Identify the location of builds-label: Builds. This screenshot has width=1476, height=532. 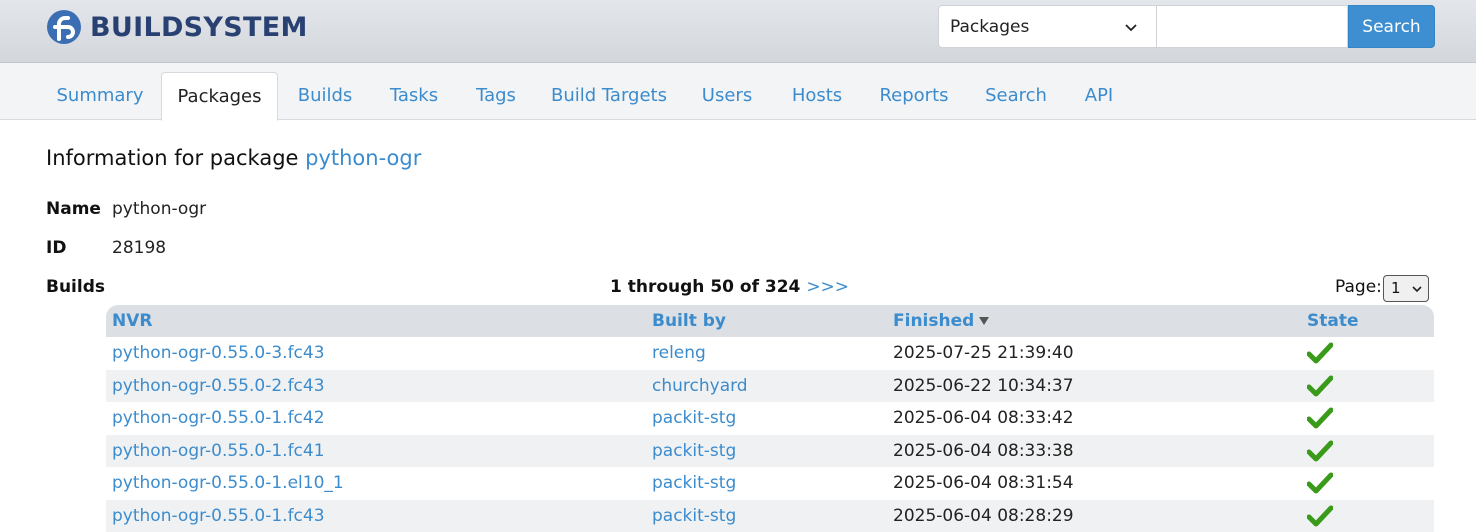
(75, 287).